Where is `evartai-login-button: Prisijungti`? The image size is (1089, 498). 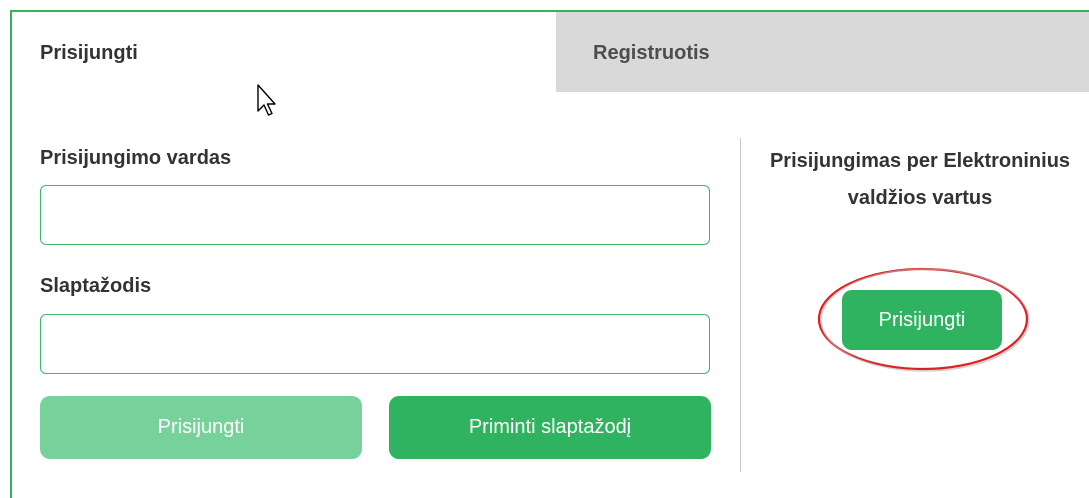 evartai-login-button: Prisijungti is located at coordinates (922, 320).